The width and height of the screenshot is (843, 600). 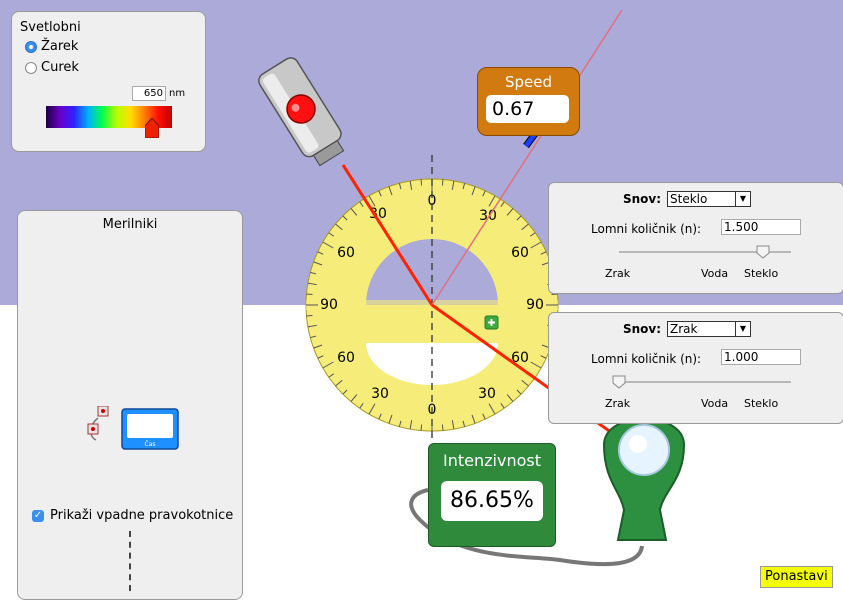 I want to click on protractor-label-60-right: 60, so click(x=520, y=253).